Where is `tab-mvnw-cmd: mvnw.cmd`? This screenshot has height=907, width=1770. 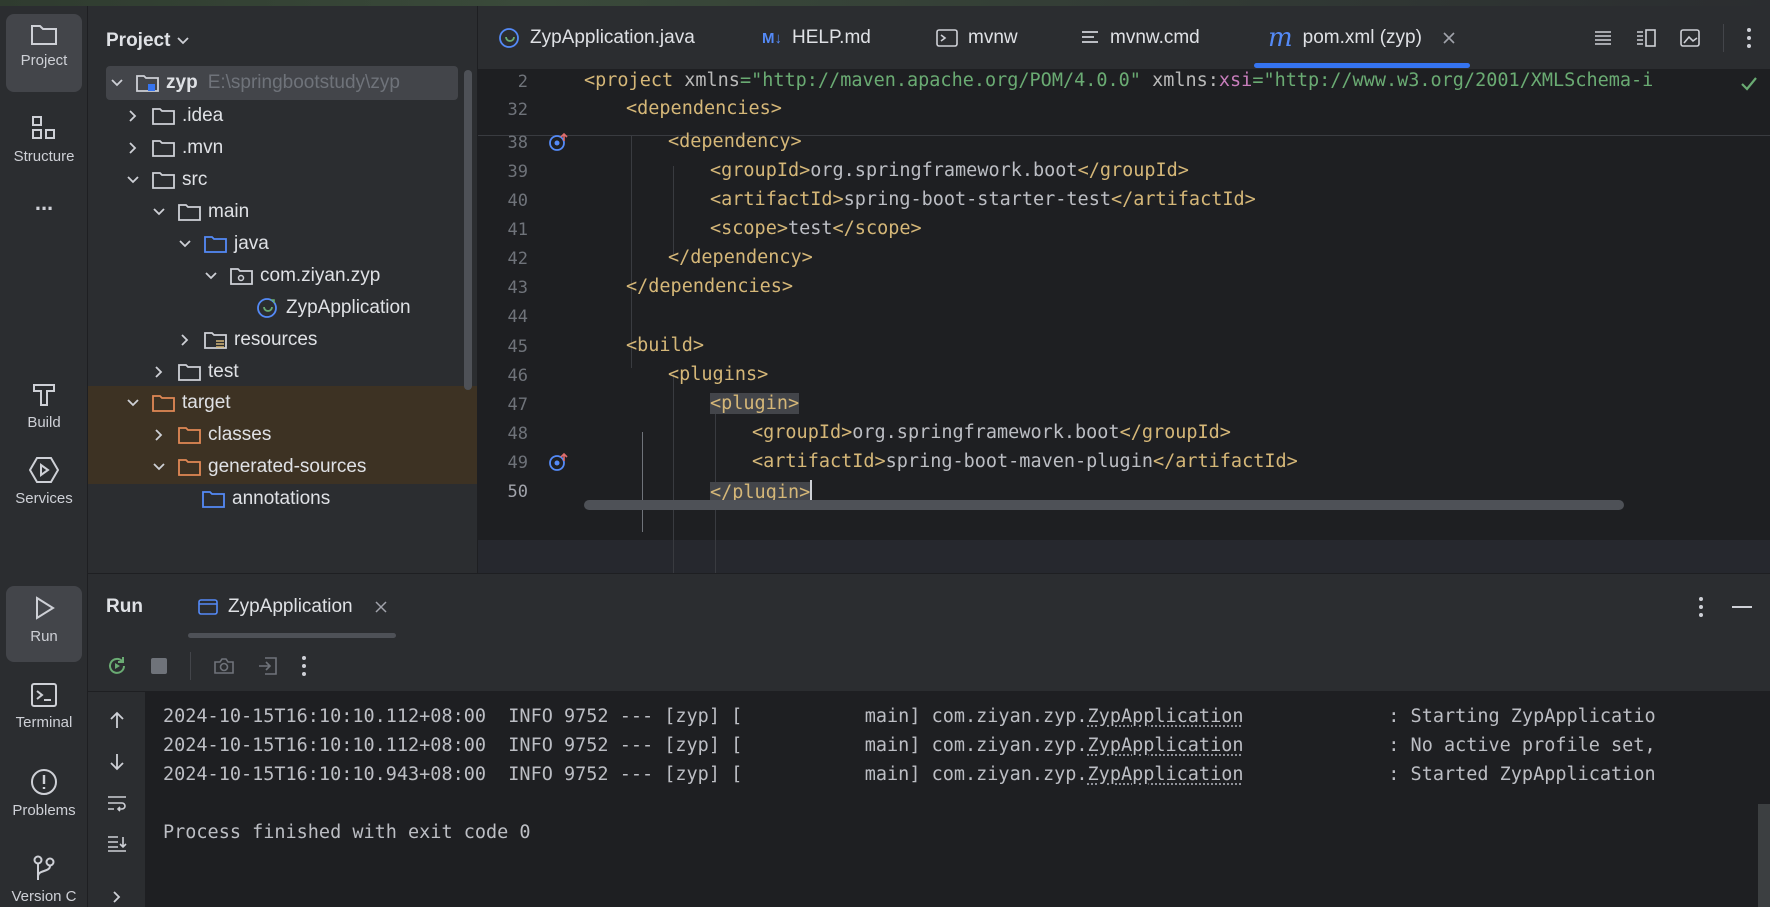 tab-mvnw-cmd: mvnw.cmd is located at coordinates (1140, 38).